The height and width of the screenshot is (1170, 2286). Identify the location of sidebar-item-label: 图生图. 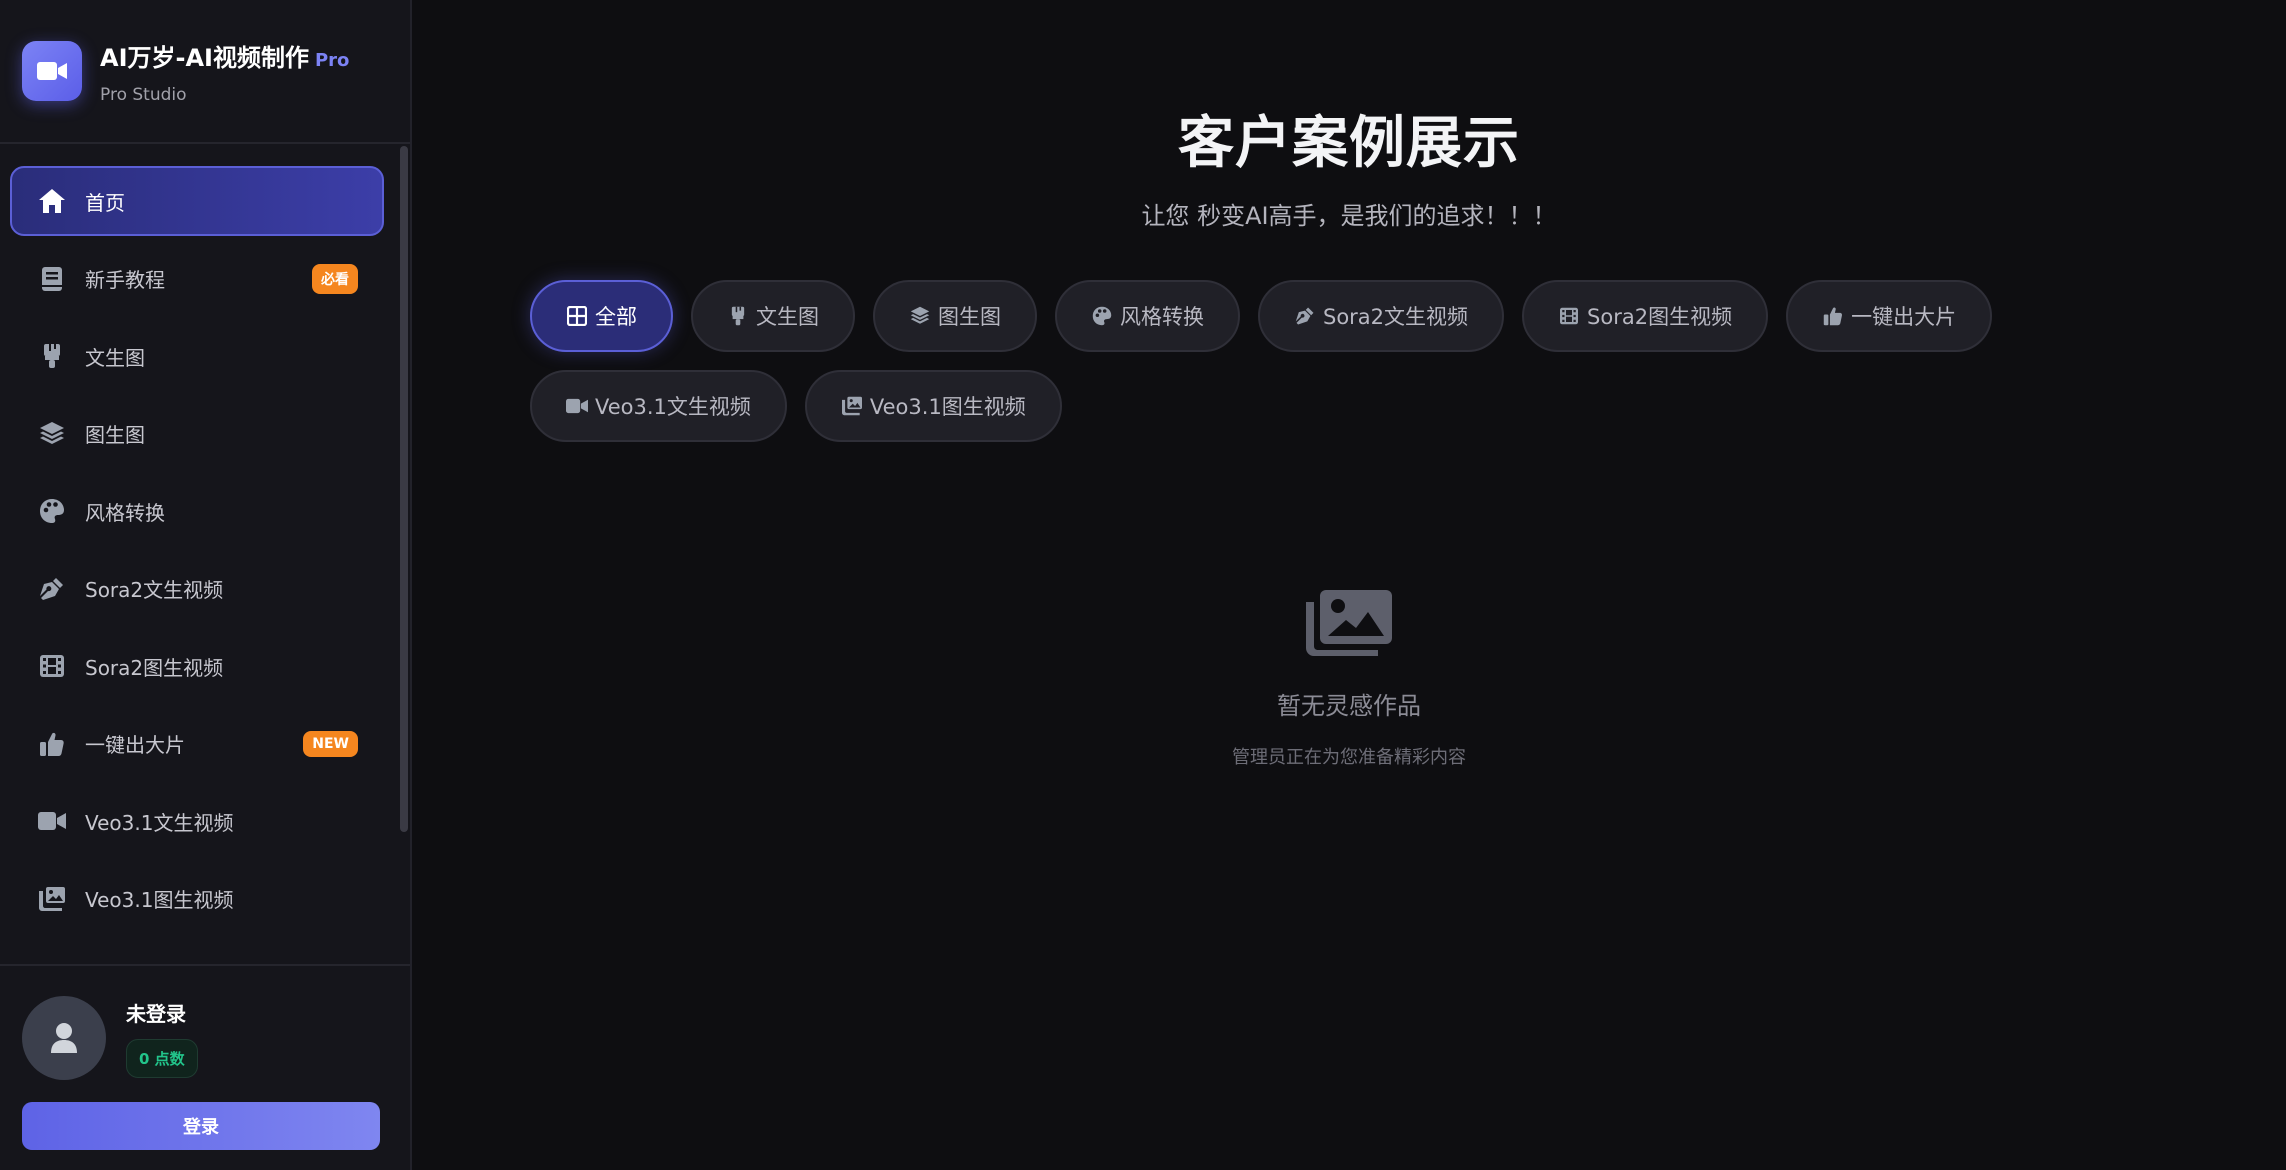
(115, 435).